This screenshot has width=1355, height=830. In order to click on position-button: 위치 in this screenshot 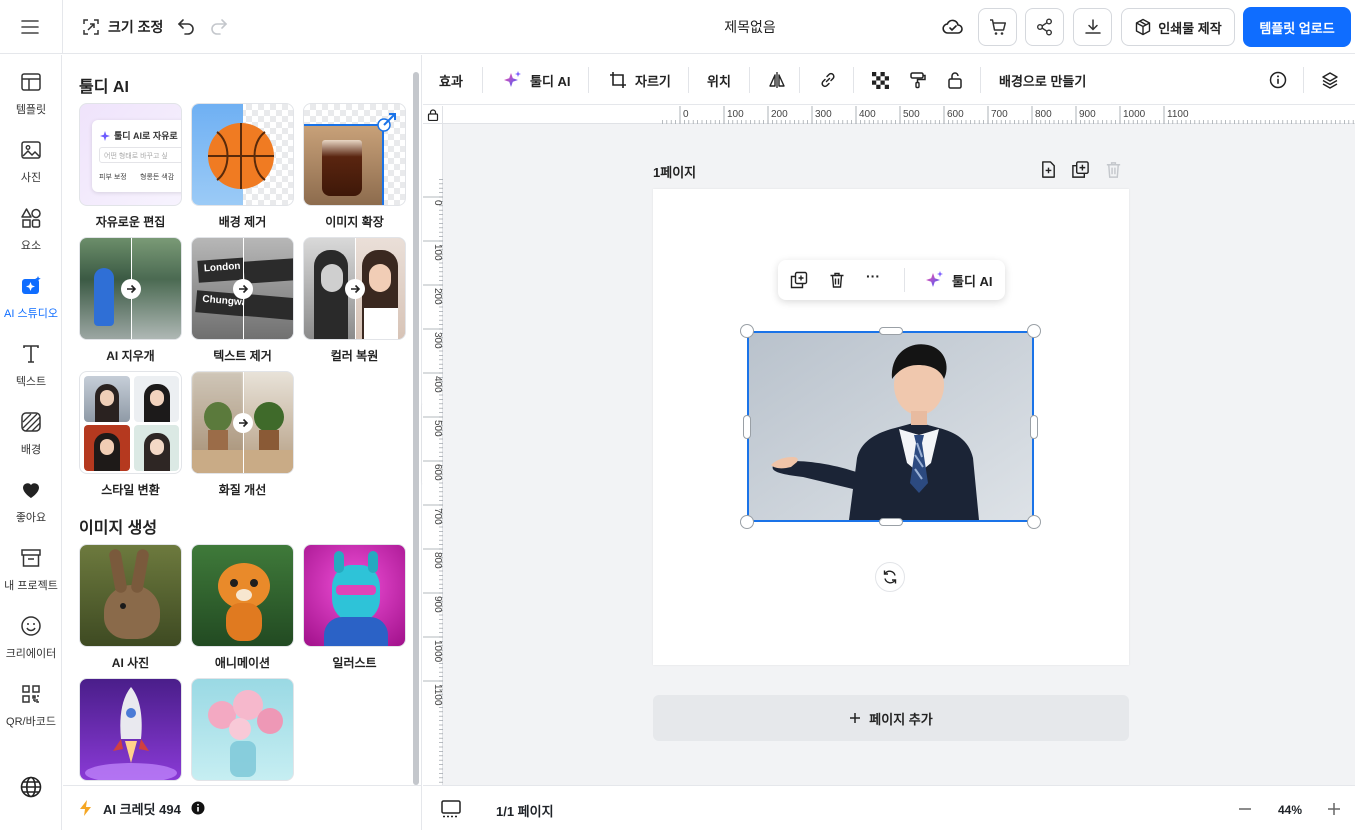, I will do `click(719, 80)`.